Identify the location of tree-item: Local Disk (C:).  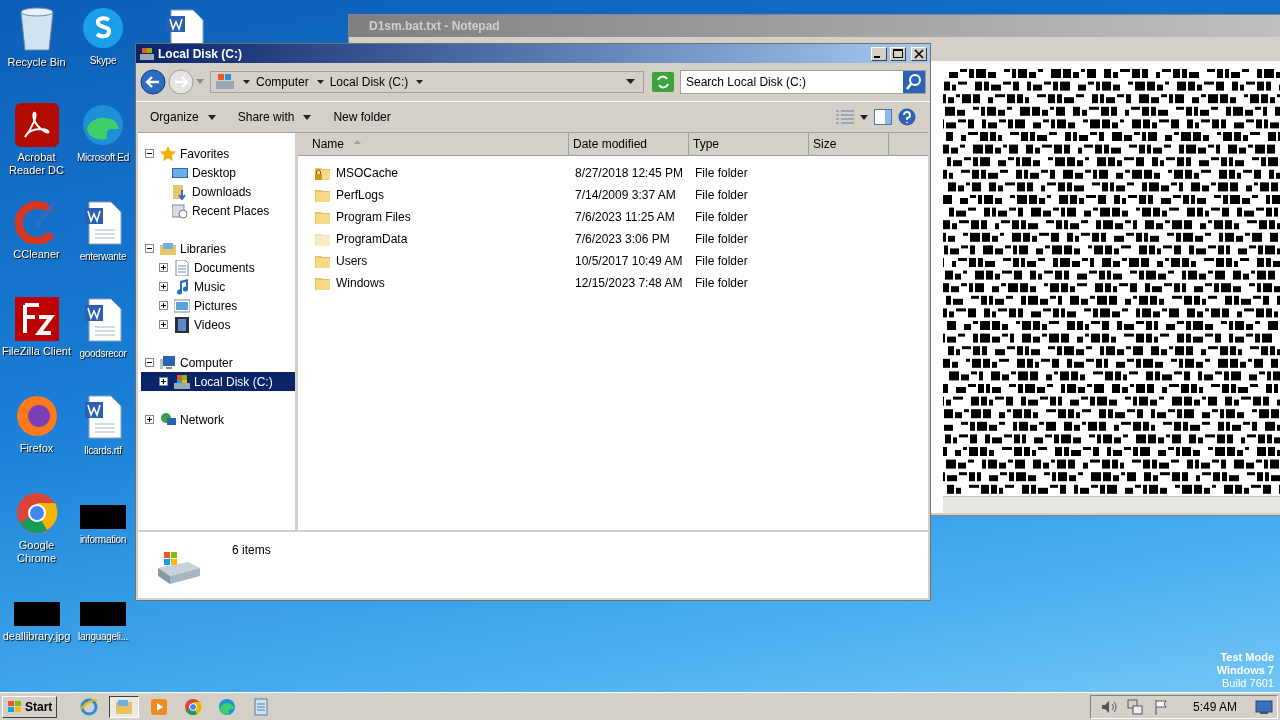
(218, 381).